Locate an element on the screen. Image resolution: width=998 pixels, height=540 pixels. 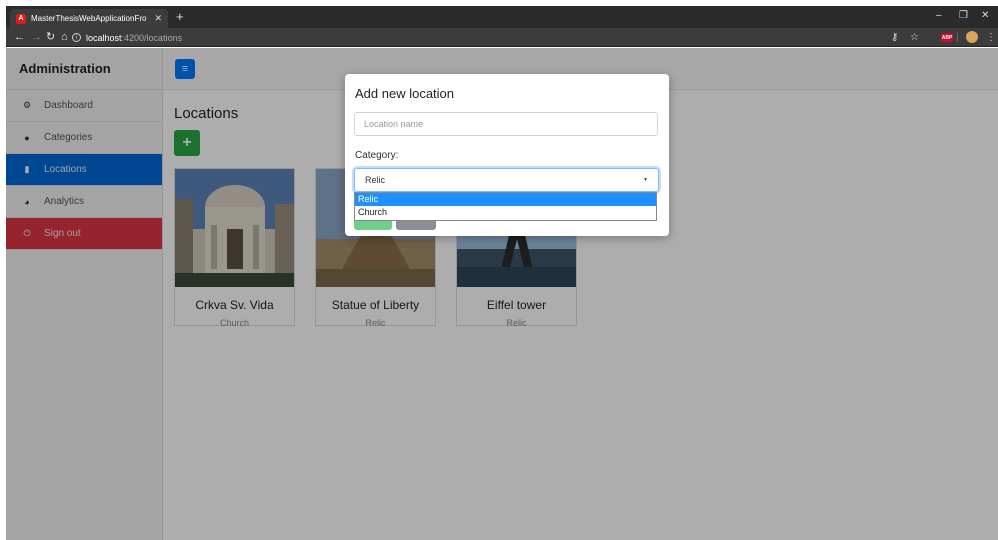
tab-title: MasterThesisWebApplicationFro is located at coordinates (89, 18).